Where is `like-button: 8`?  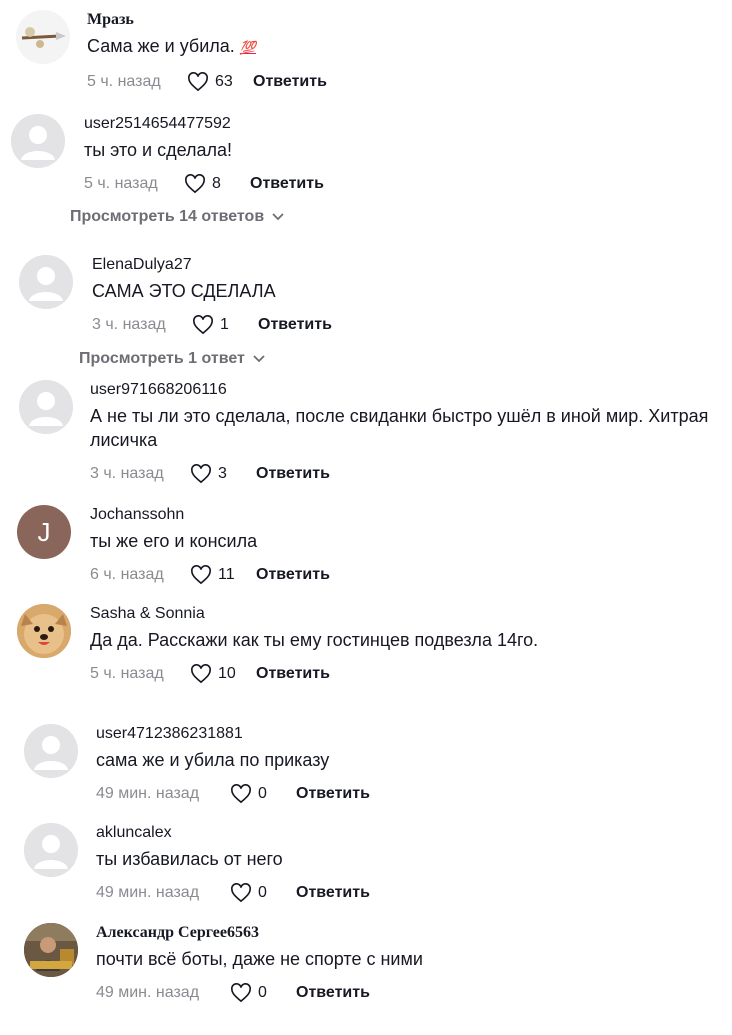 like-button: 8 is located at coordinates (215, 184).